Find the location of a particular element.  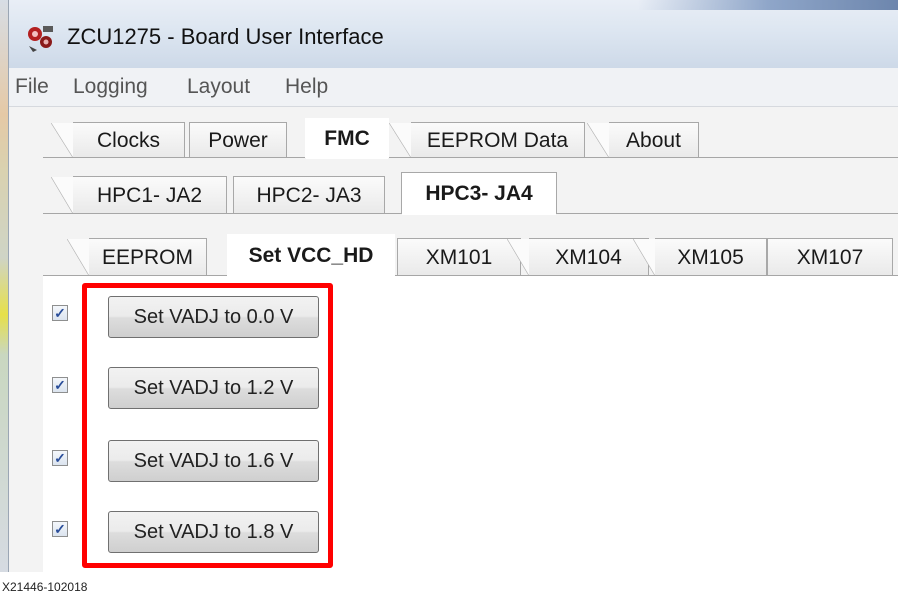

tab-xm104: XM104 is located at coordinates (578, 257).